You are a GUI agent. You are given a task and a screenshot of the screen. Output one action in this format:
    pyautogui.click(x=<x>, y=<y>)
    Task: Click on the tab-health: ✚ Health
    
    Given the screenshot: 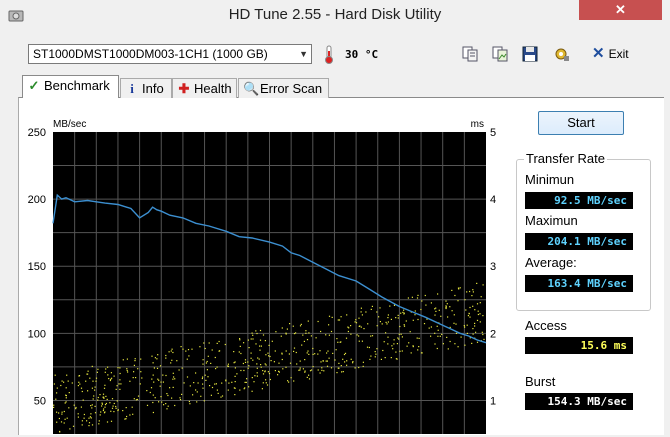 What is the action you would take?
    pyautogui.click(x=204, y=88)
    